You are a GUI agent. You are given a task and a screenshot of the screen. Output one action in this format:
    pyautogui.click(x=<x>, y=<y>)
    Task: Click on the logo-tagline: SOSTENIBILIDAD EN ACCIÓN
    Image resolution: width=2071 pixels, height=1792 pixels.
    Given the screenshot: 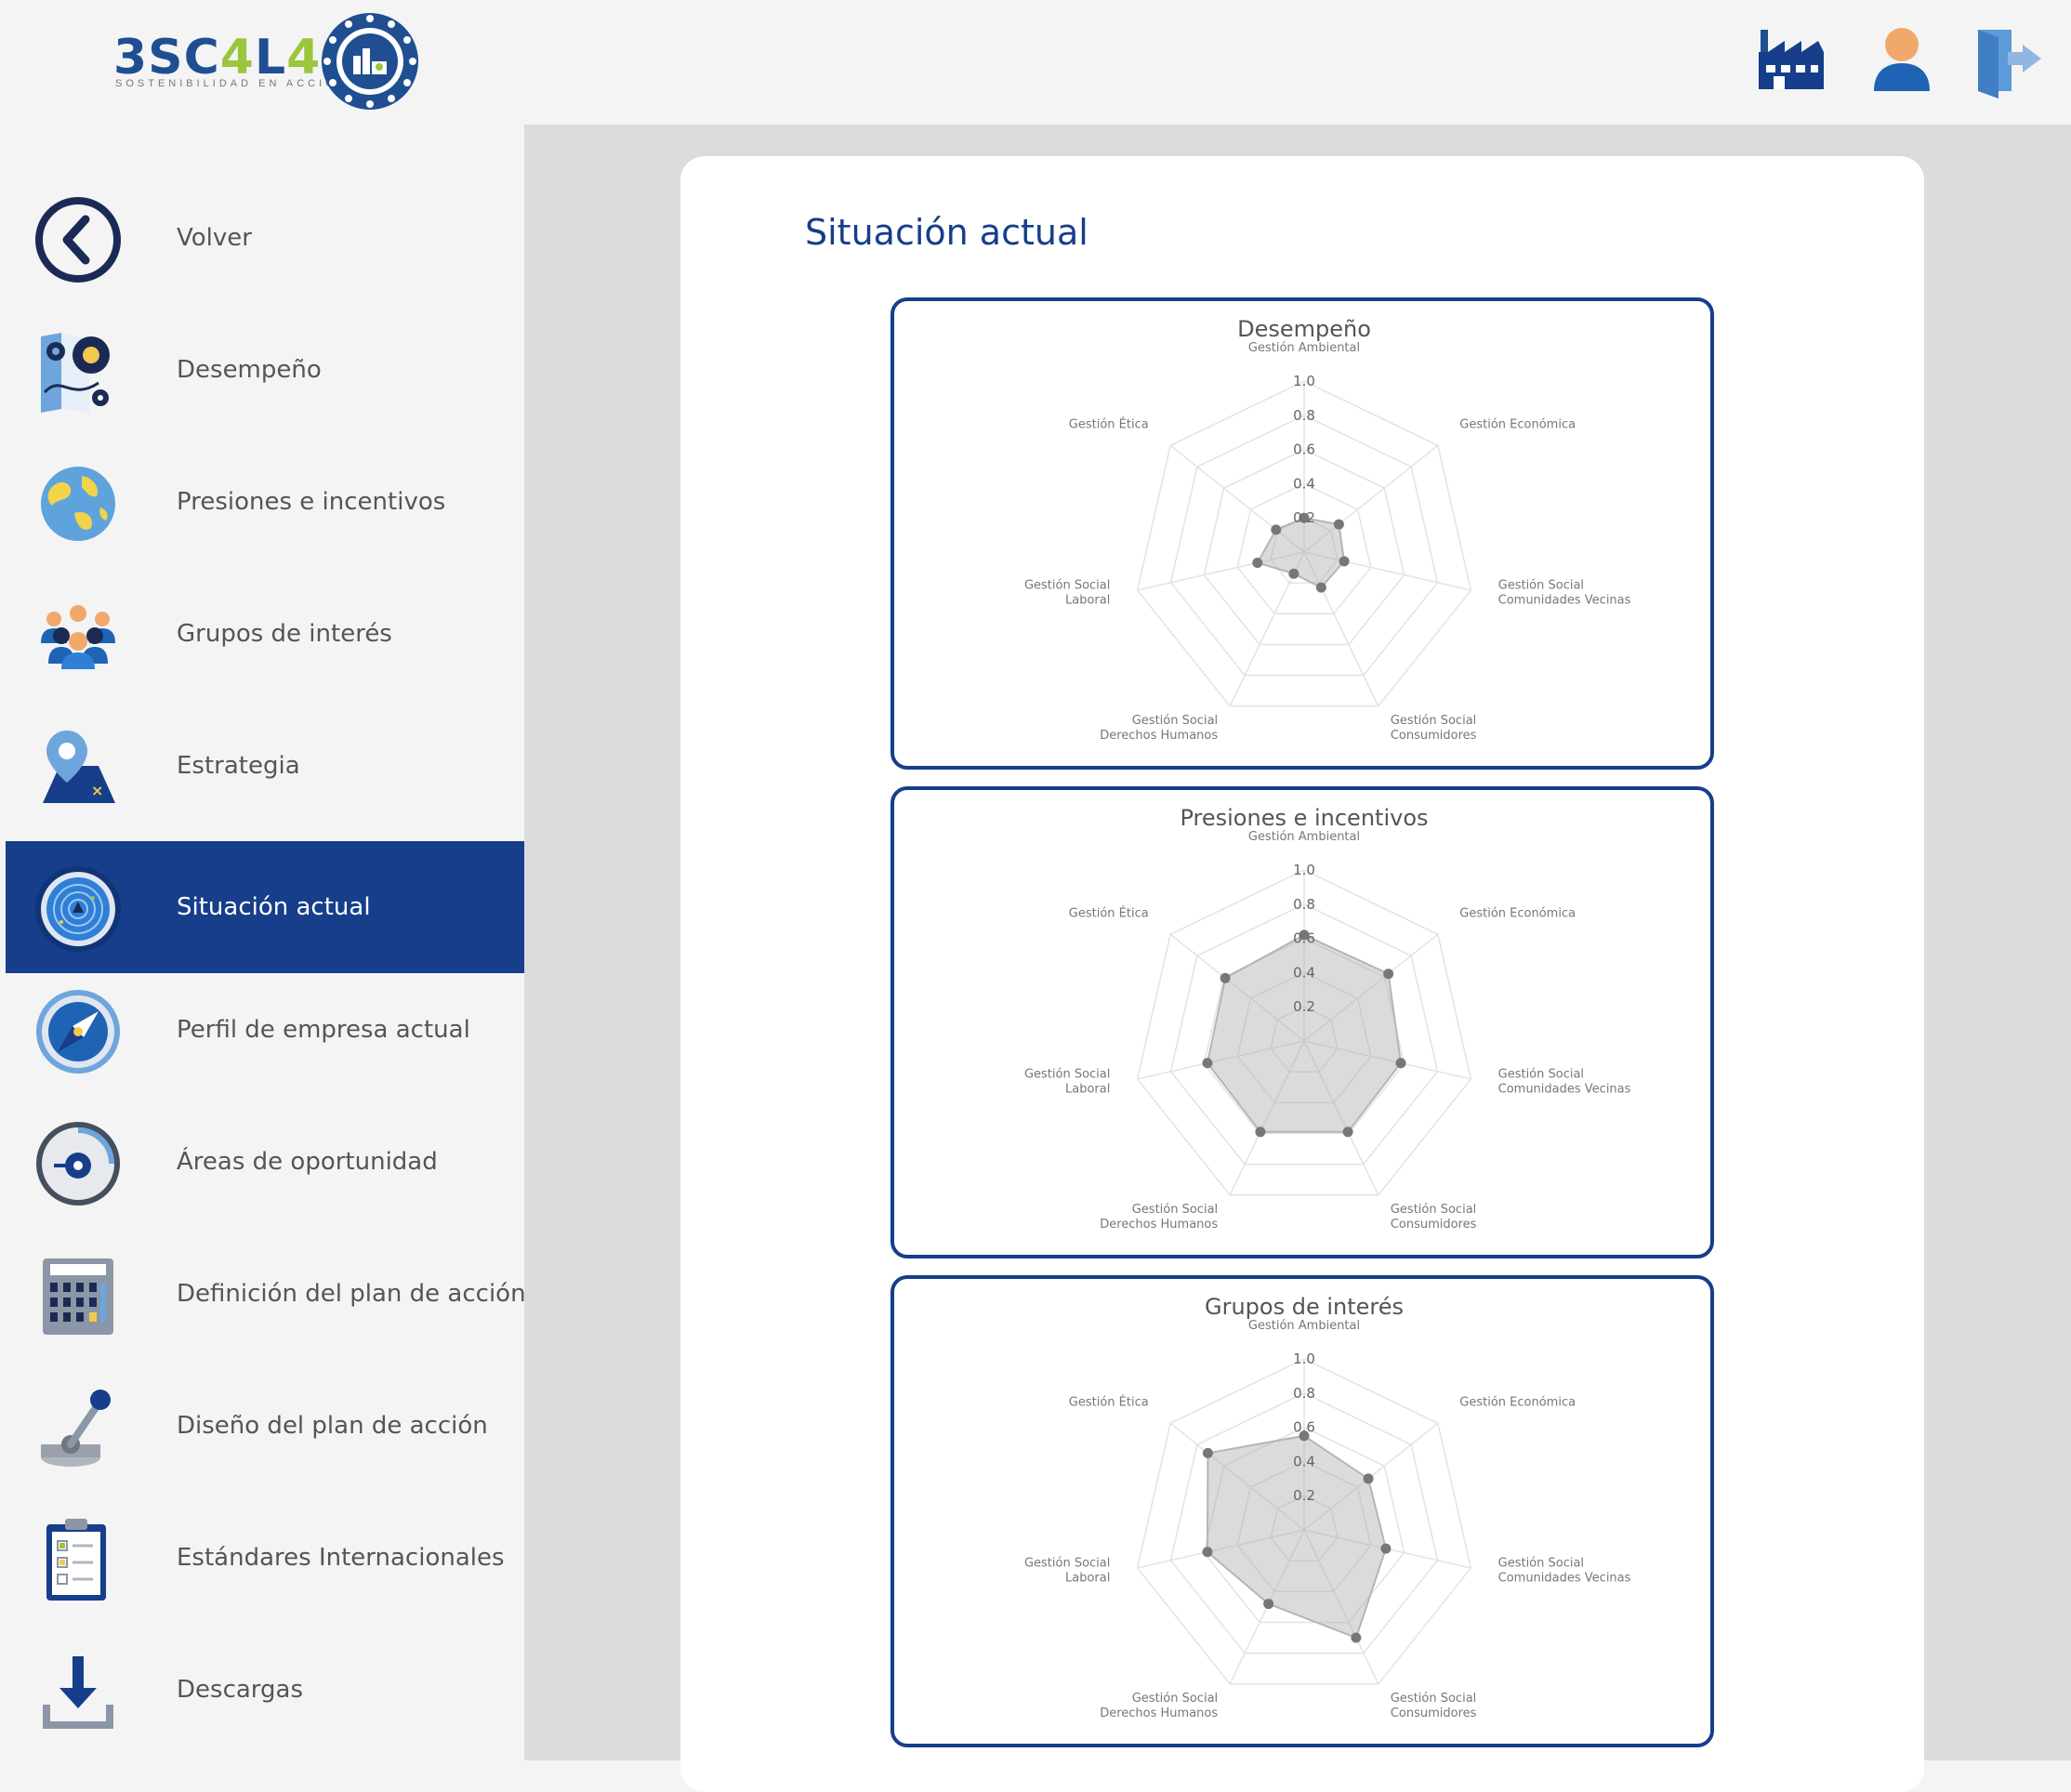 What is the action you would take?
    pyautogui.click(x=232, y=84)
    